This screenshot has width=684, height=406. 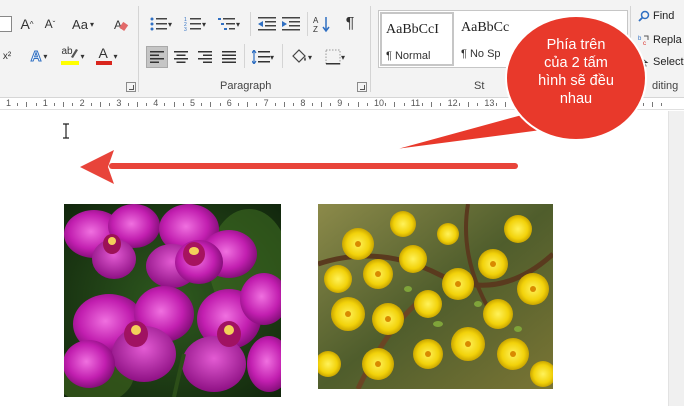 What do you see at coordinates (39, 56) in the screenshot?
I see `text-effects-button: A ▾` at bounding box center [39, 56].